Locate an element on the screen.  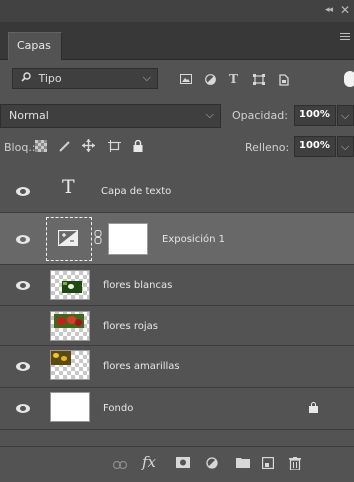
adjustment-thumbnail-frame is located at coordinates (69, 239).